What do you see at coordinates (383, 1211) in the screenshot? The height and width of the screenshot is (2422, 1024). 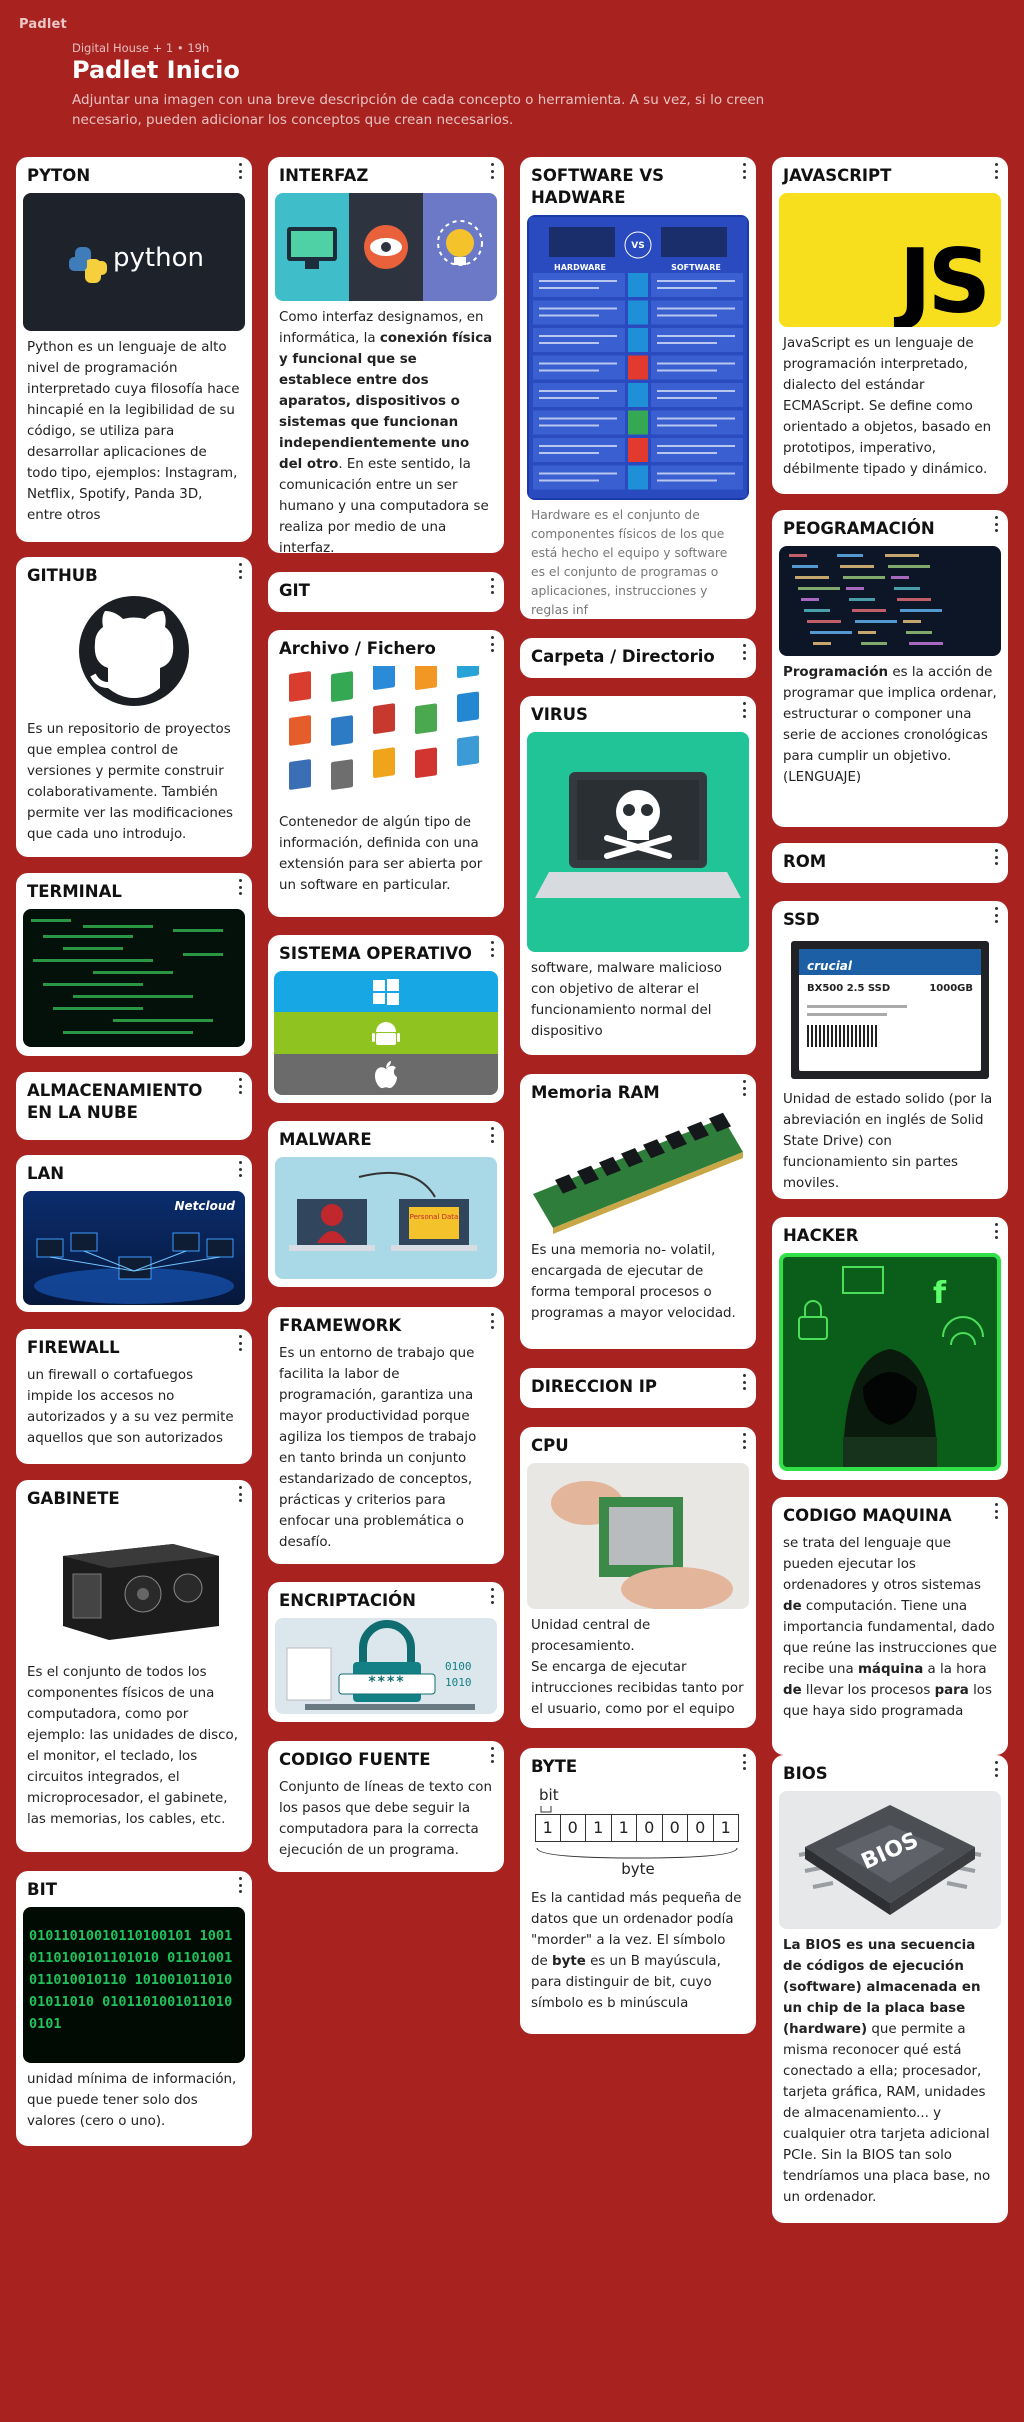 I see `phishing-hacker-graphic` at bounding box center [383, 1211].